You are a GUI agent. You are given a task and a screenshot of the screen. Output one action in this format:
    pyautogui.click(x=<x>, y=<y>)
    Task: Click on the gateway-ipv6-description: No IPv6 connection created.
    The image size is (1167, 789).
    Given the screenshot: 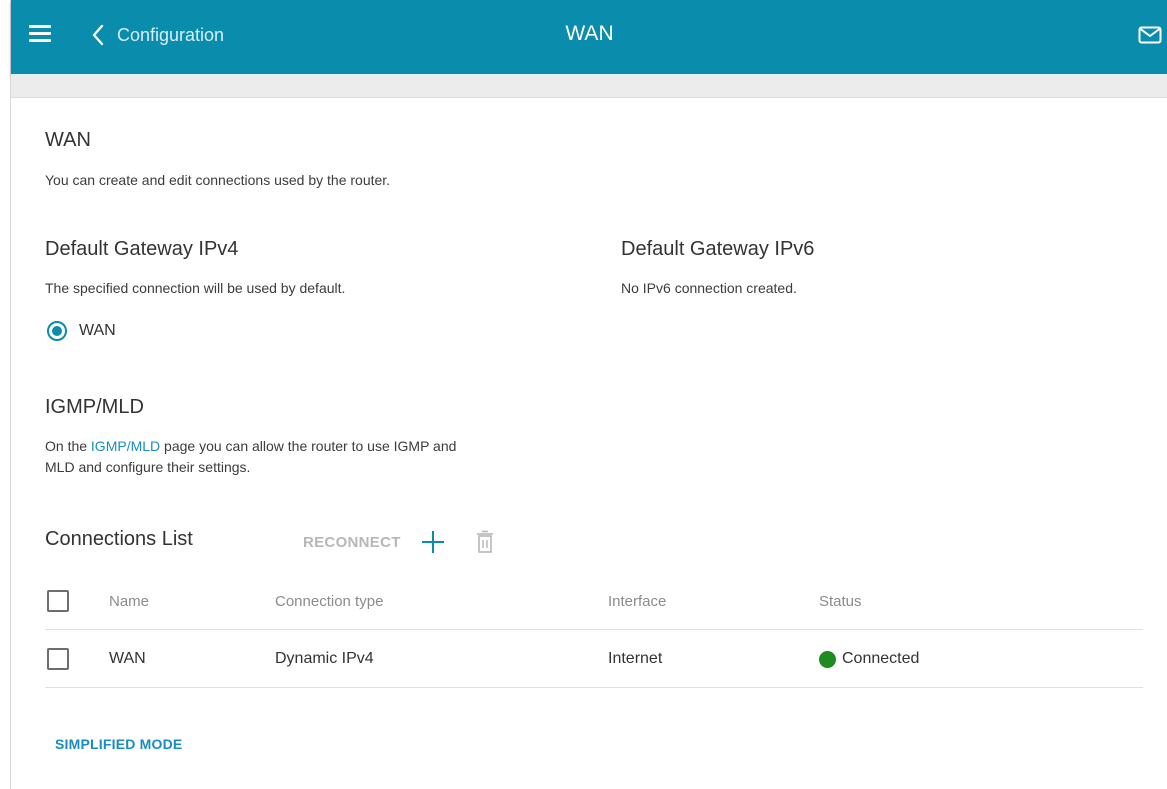 What is the action you would take?
    pyautogui.click(x=709, y=288)
    